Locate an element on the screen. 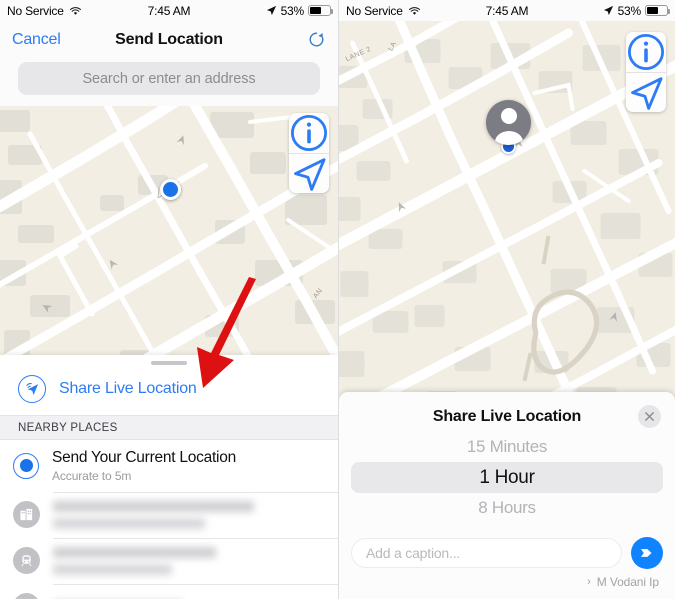  search-container: Search or enter an address is located at coordinates (169, 82).